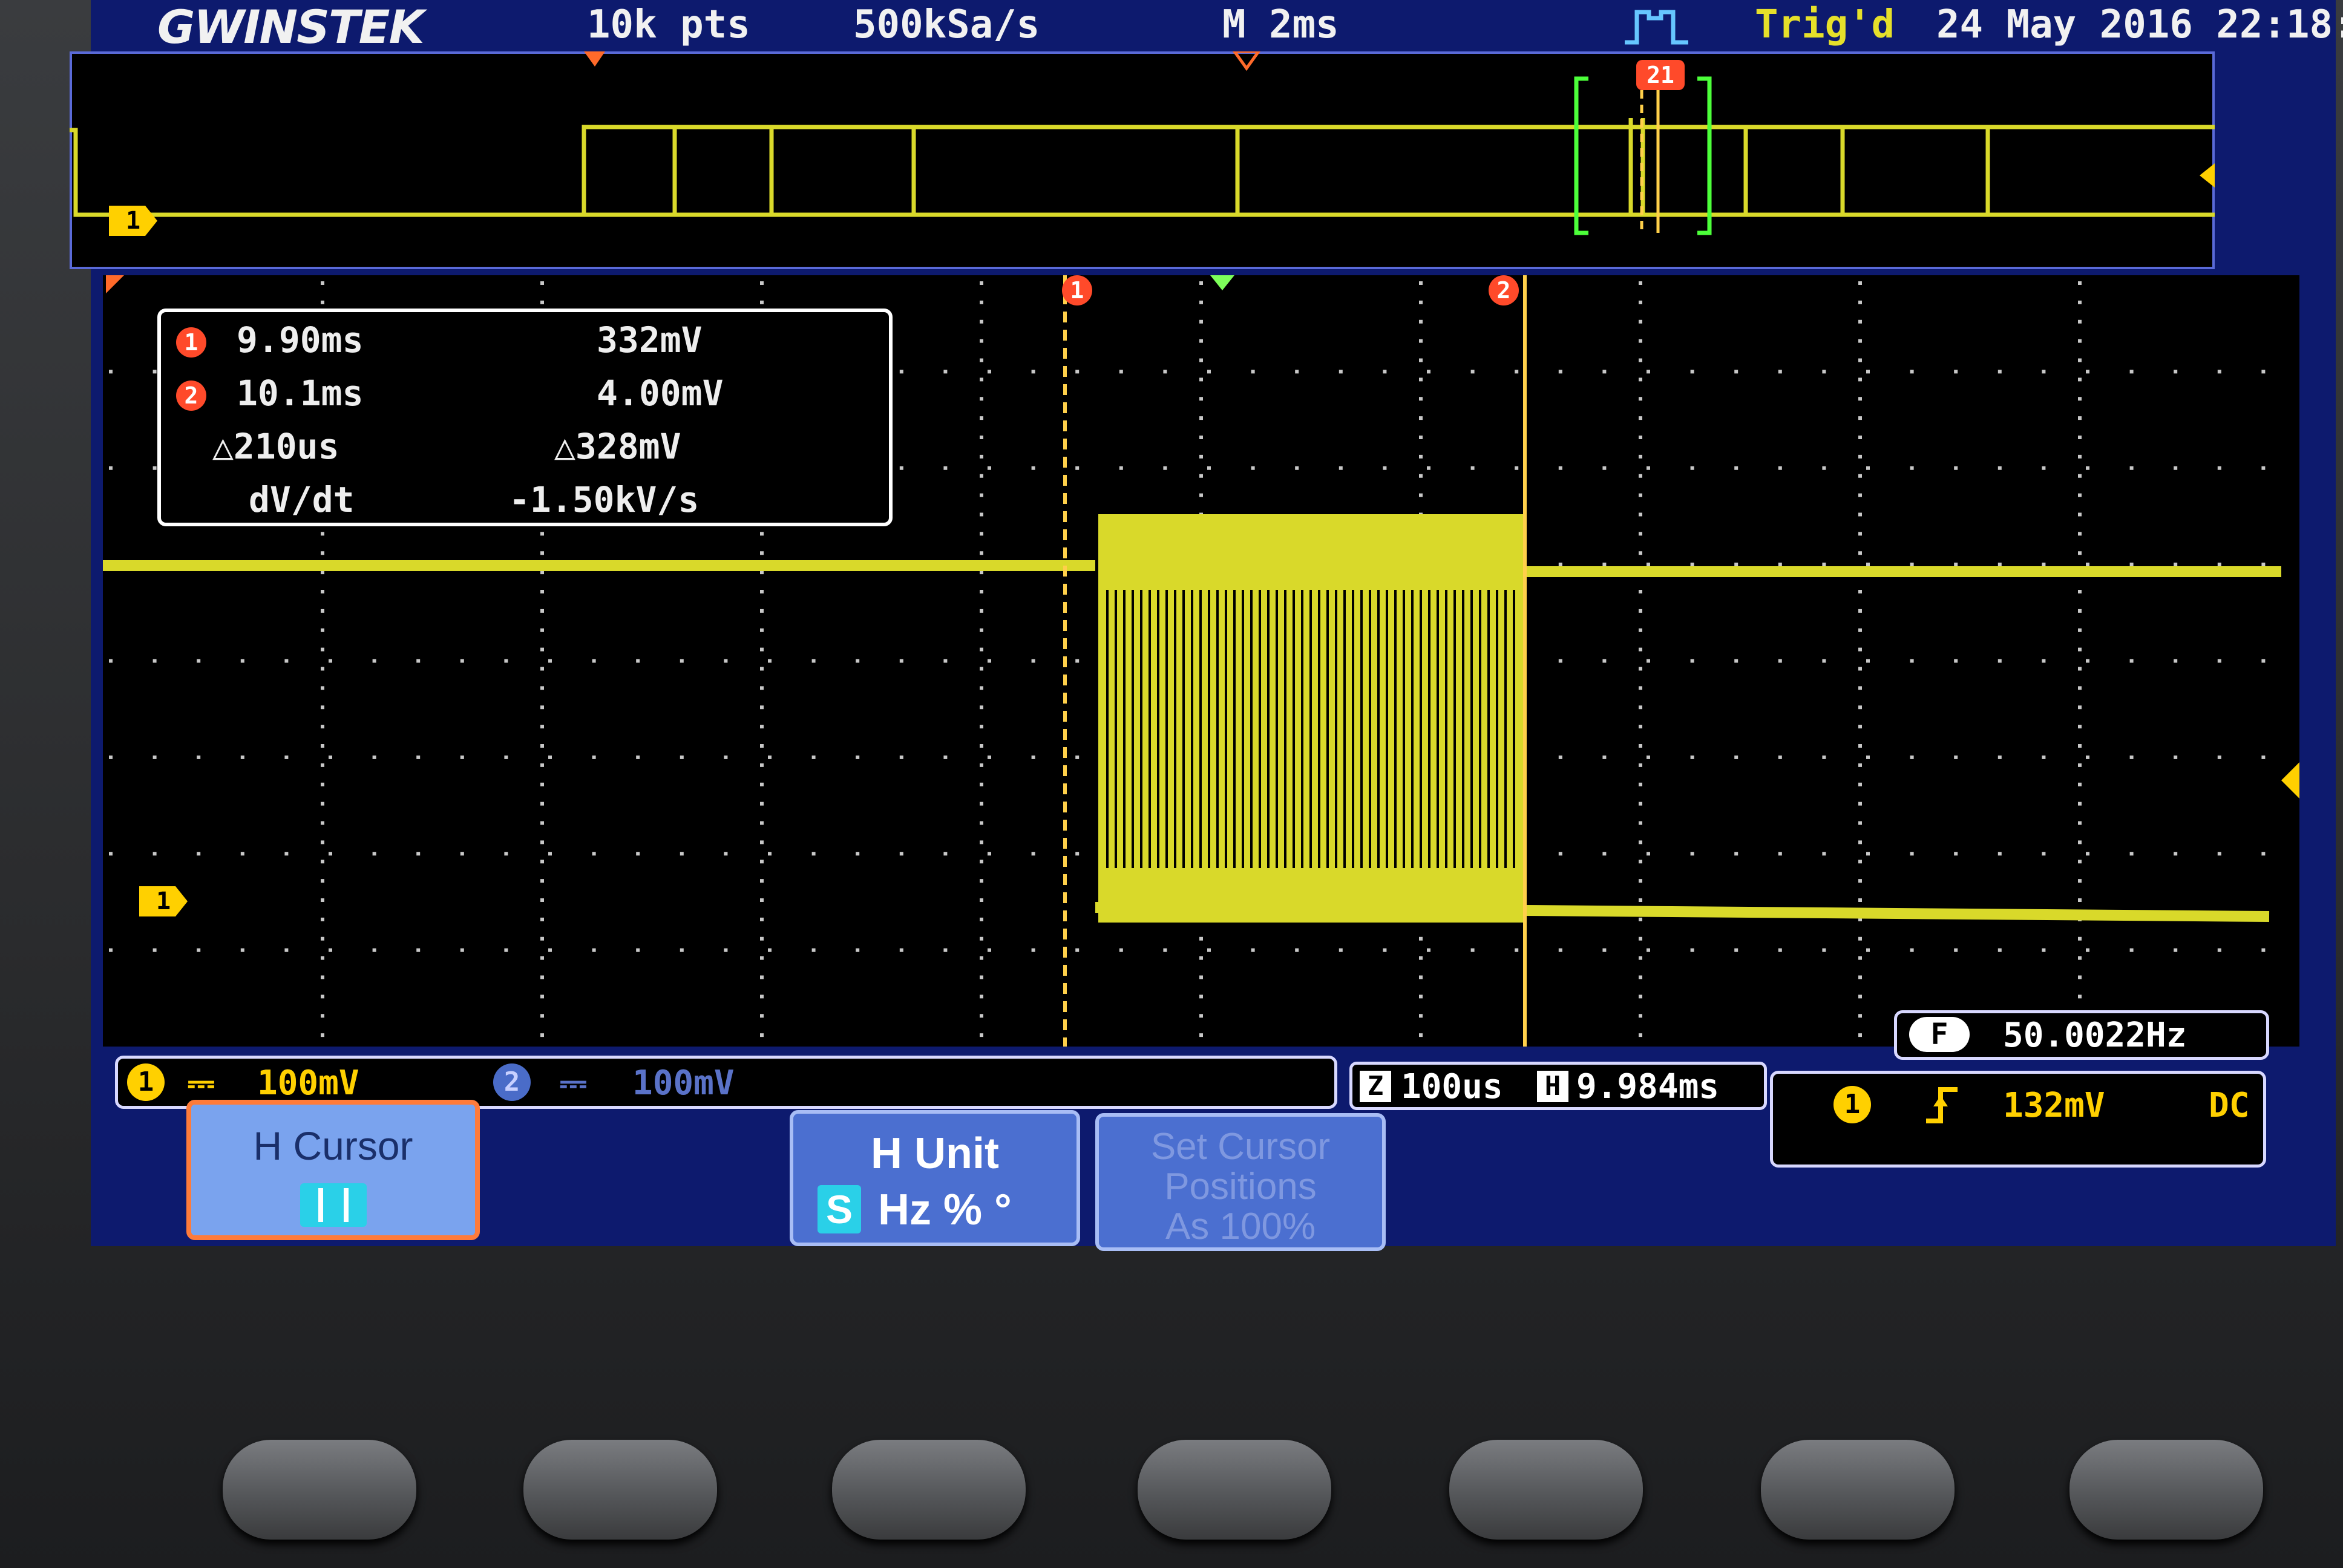 The width and height of the screenshot is (2343, 1568). I want to click on channel-2-coupling-icon: ⎓, so click(573, 1083).